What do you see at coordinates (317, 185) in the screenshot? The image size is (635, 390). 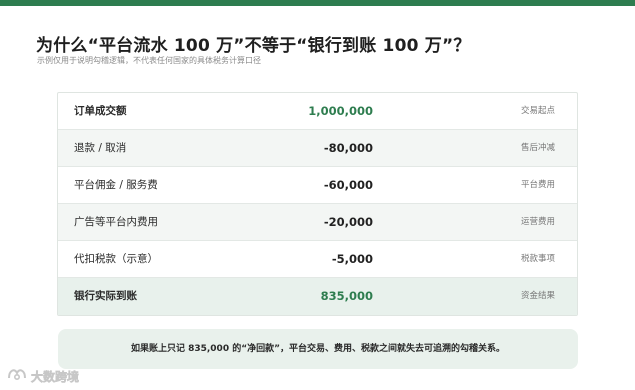 I see `table-row-commission: 平台佣金 / 服务费 -60,000 平台费用` at bounding box center [317, 185].